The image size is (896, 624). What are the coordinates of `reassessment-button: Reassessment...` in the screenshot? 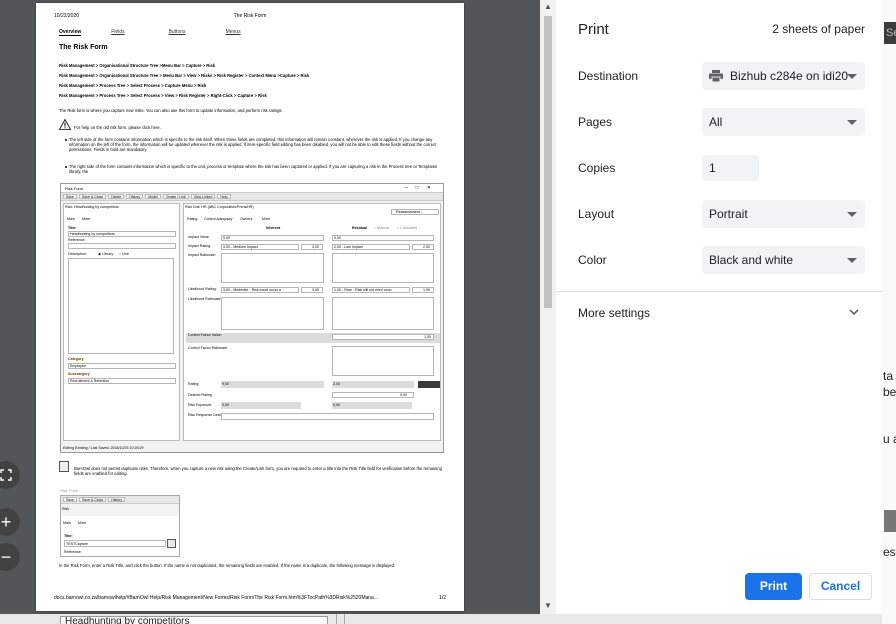 It's located at (415, 212).